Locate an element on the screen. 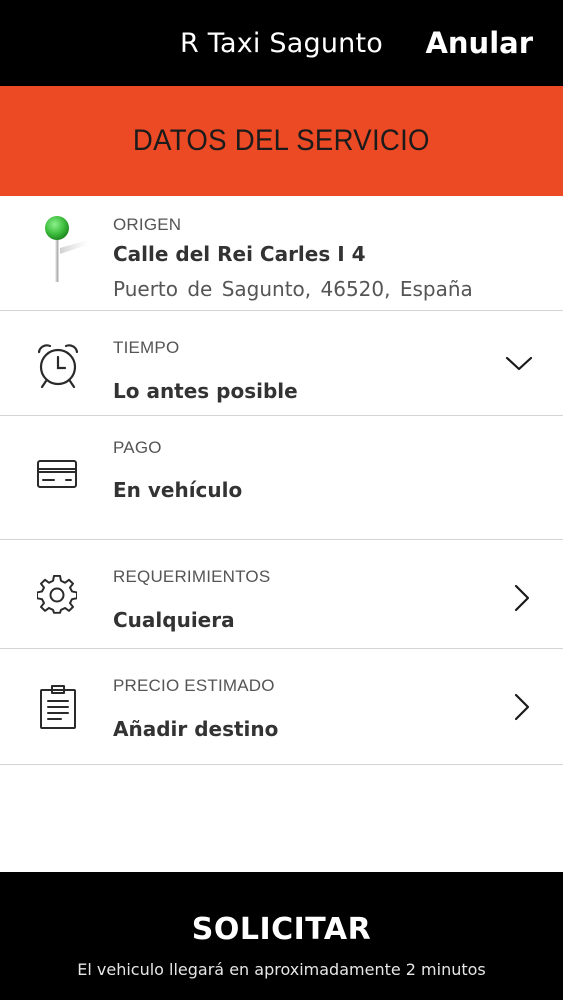 This screenshot has width=563, height=1000. price-row: PRECIO ESTIMADO Añadir destino is located at coordinates (281, 707).